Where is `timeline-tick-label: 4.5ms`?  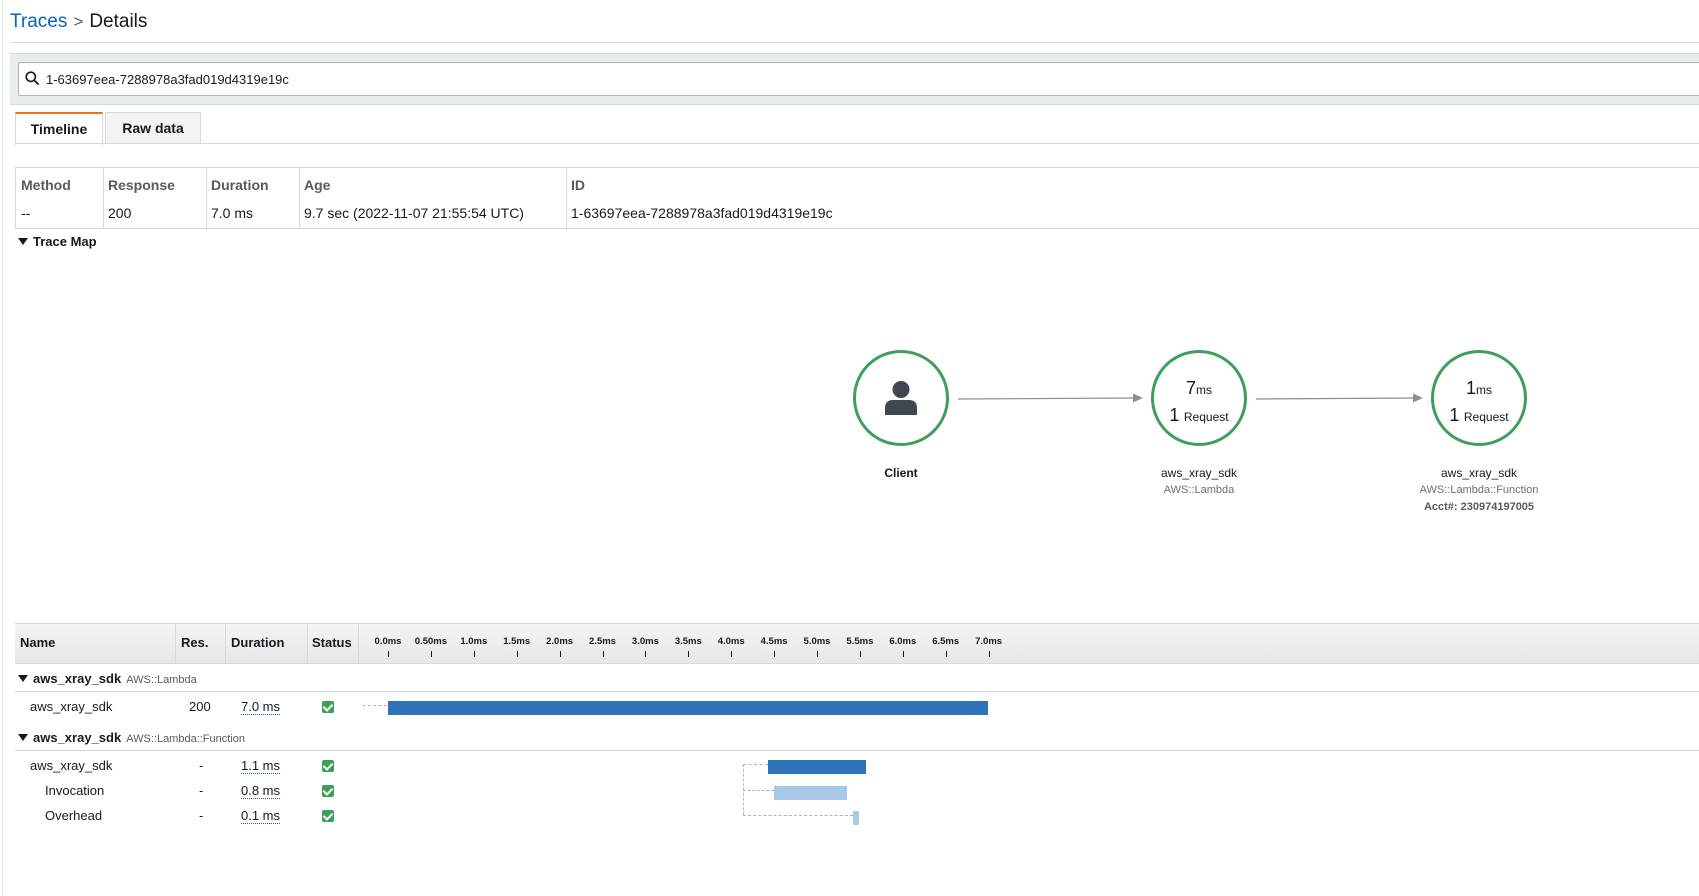
timeline-tick-label: 4.5ms is located at coordinates (774, 641).